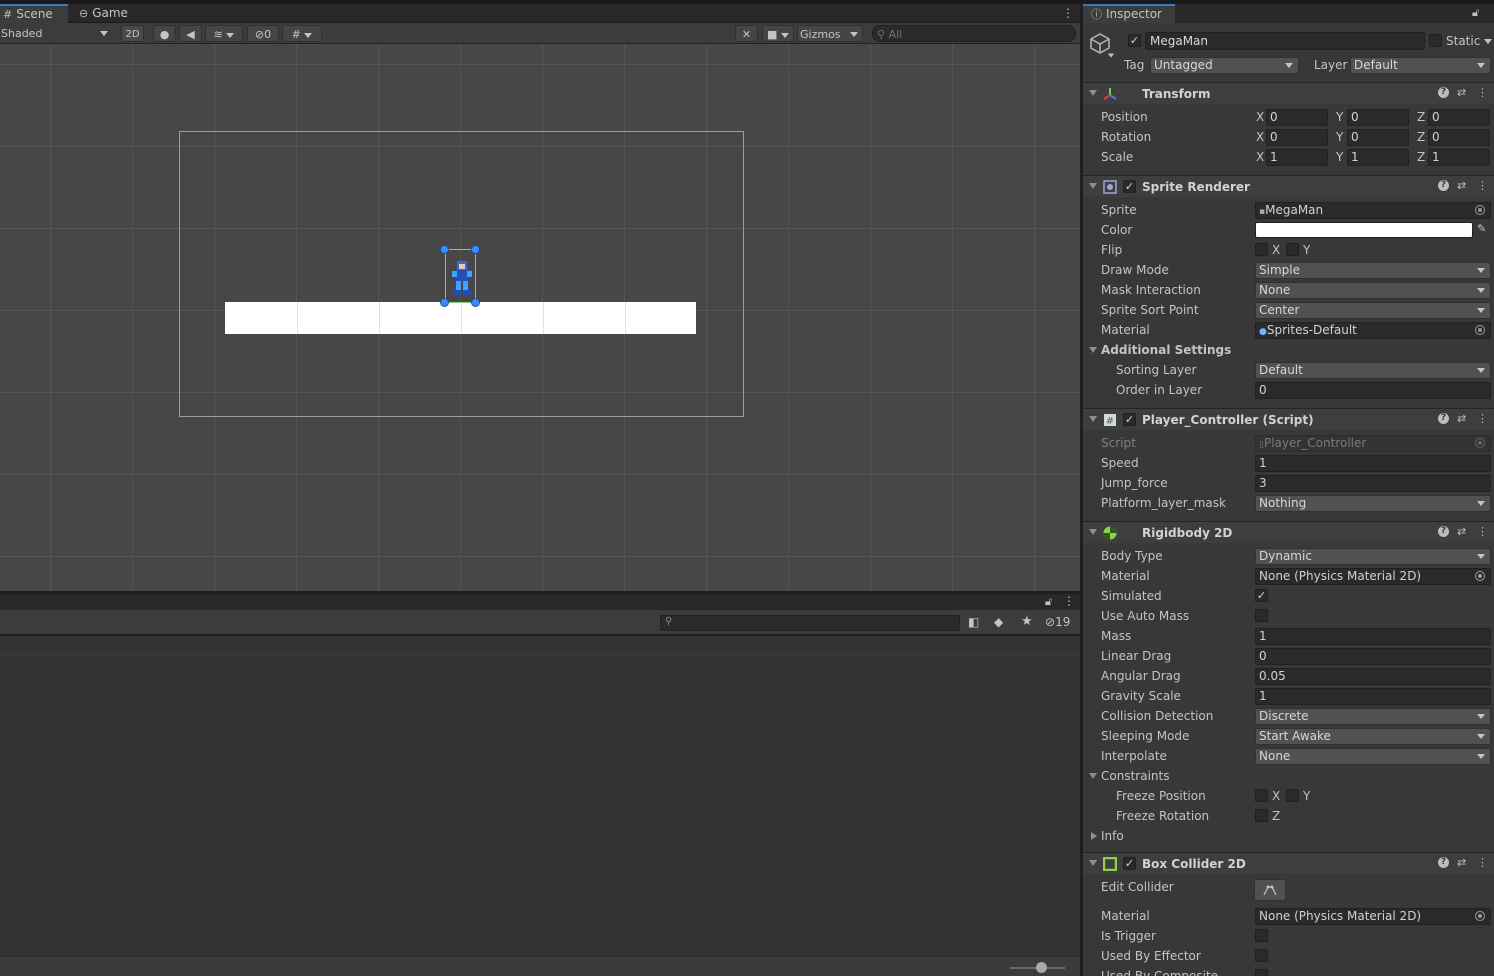 Image resolution: width=1494 pixels, height=976 pixels. I want to click on tab-game: ⊖ Game, so click(107, 13).